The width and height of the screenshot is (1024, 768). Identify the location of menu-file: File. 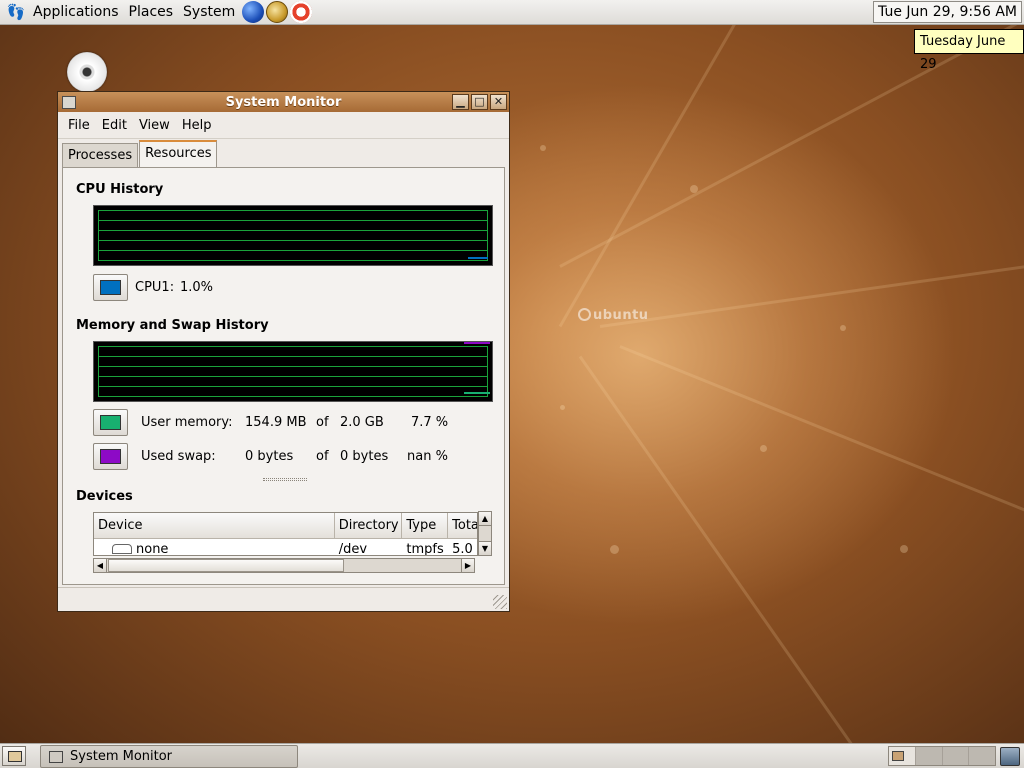
(79, 125).